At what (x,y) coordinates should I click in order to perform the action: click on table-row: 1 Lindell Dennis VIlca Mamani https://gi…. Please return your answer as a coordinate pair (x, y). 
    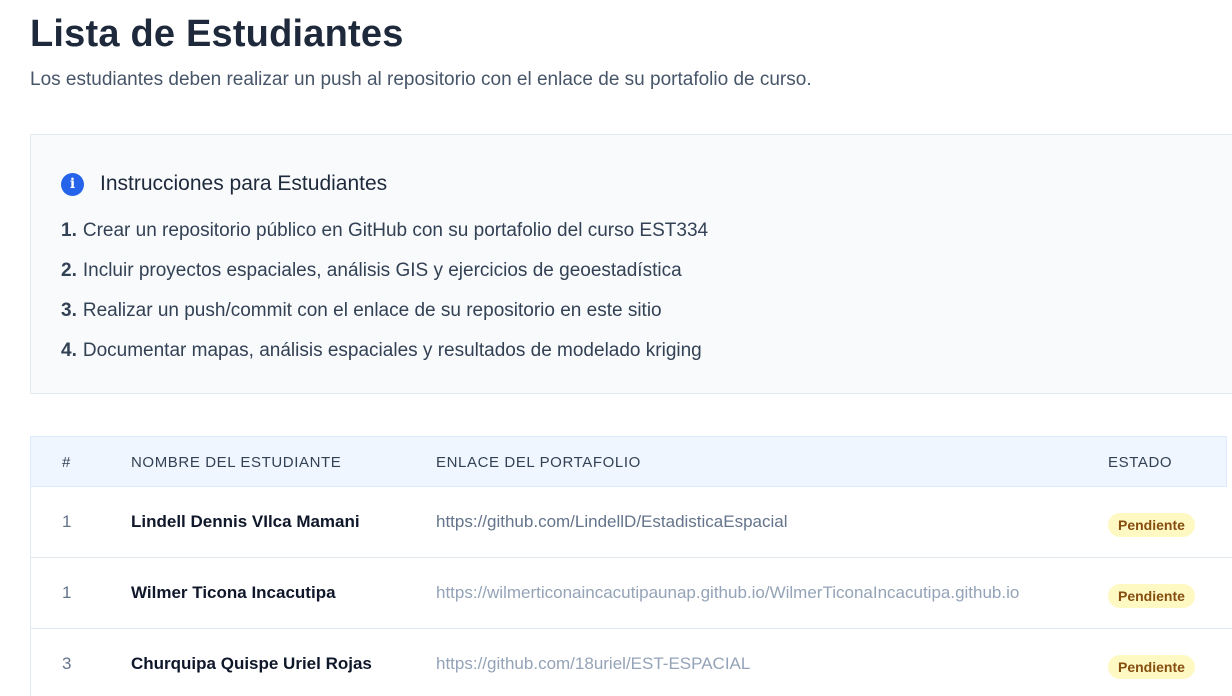
    Looking at the image, I should click on (631, 522).